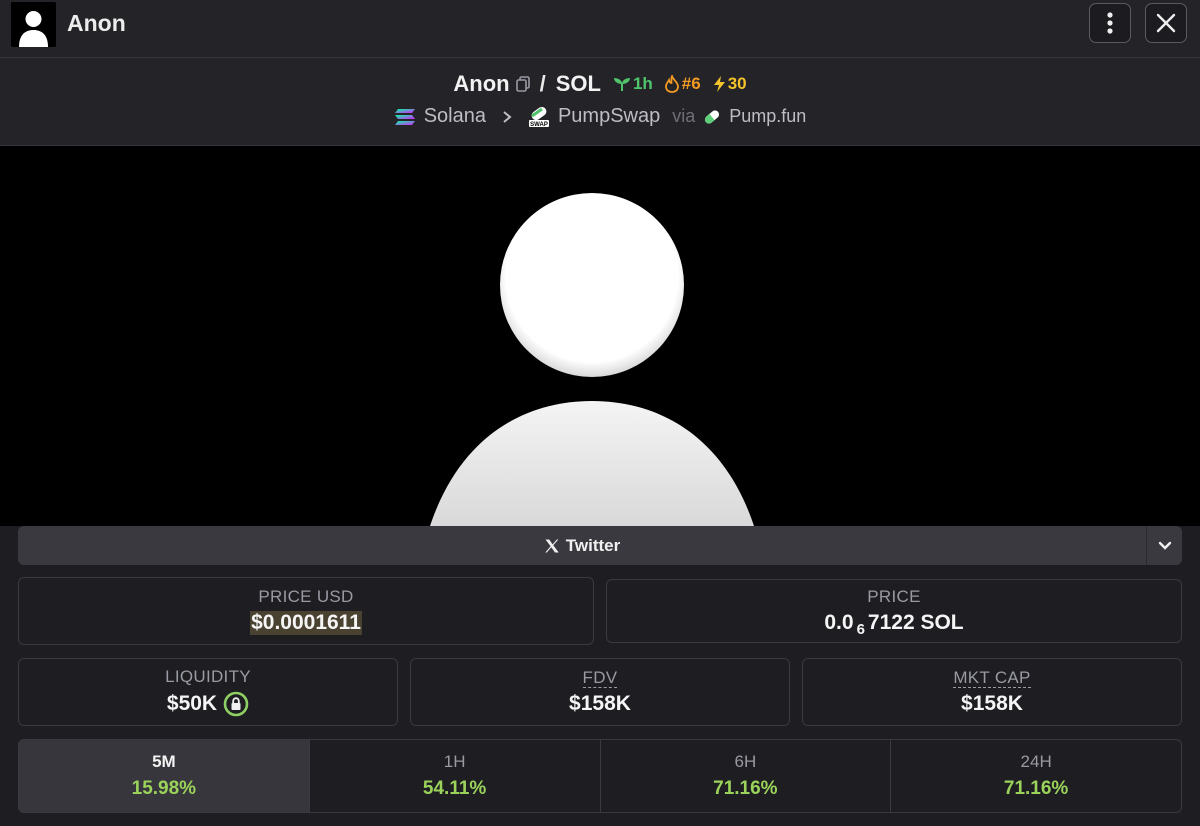  Describe the element at coordinates (609, 116) in the screenshot. I see `dex-link: PumpSwap` at that location.